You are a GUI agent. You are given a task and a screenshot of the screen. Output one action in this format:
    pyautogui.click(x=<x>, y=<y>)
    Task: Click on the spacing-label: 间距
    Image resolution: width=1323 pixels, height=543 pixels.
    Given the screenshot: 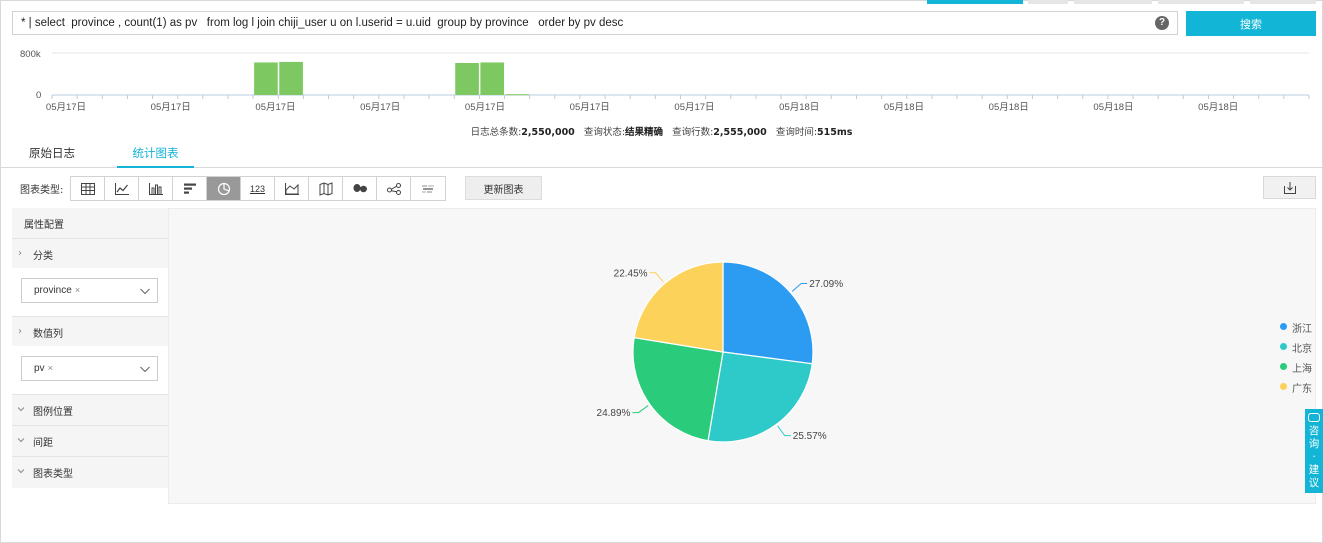 What is the action you would take?
    pyautogui.click(x=43, y=443)
    